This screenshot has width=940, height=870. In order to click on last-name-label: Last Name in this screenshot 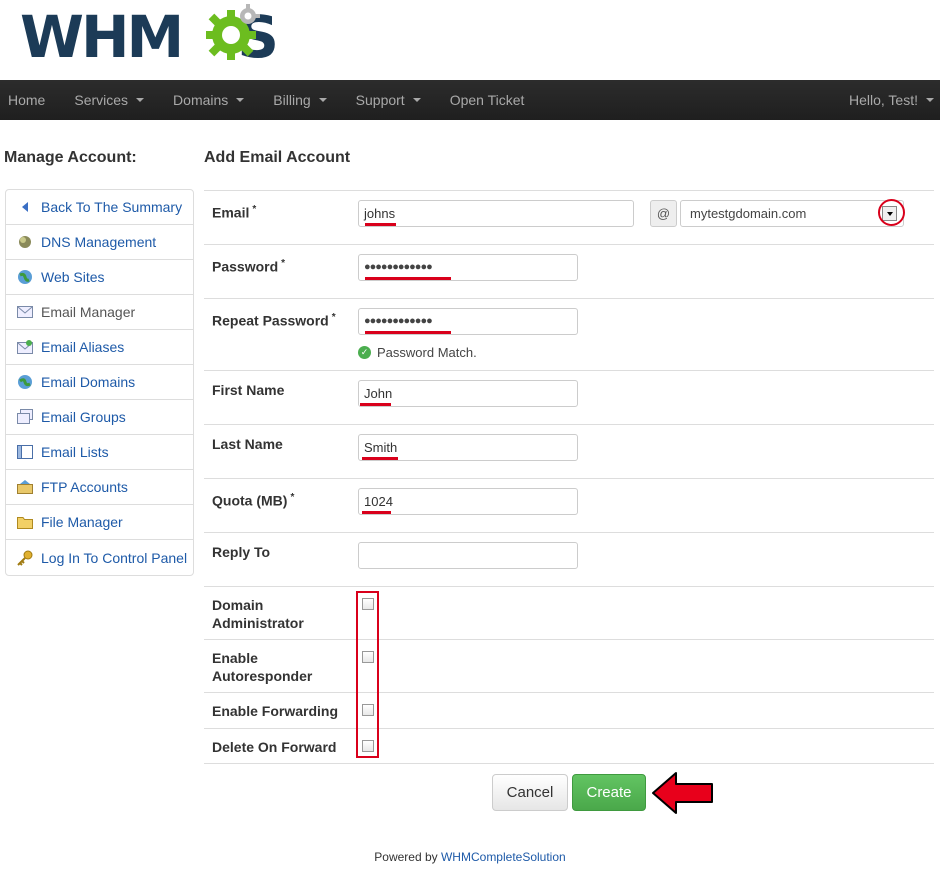, I will do `click(247, 444)`.